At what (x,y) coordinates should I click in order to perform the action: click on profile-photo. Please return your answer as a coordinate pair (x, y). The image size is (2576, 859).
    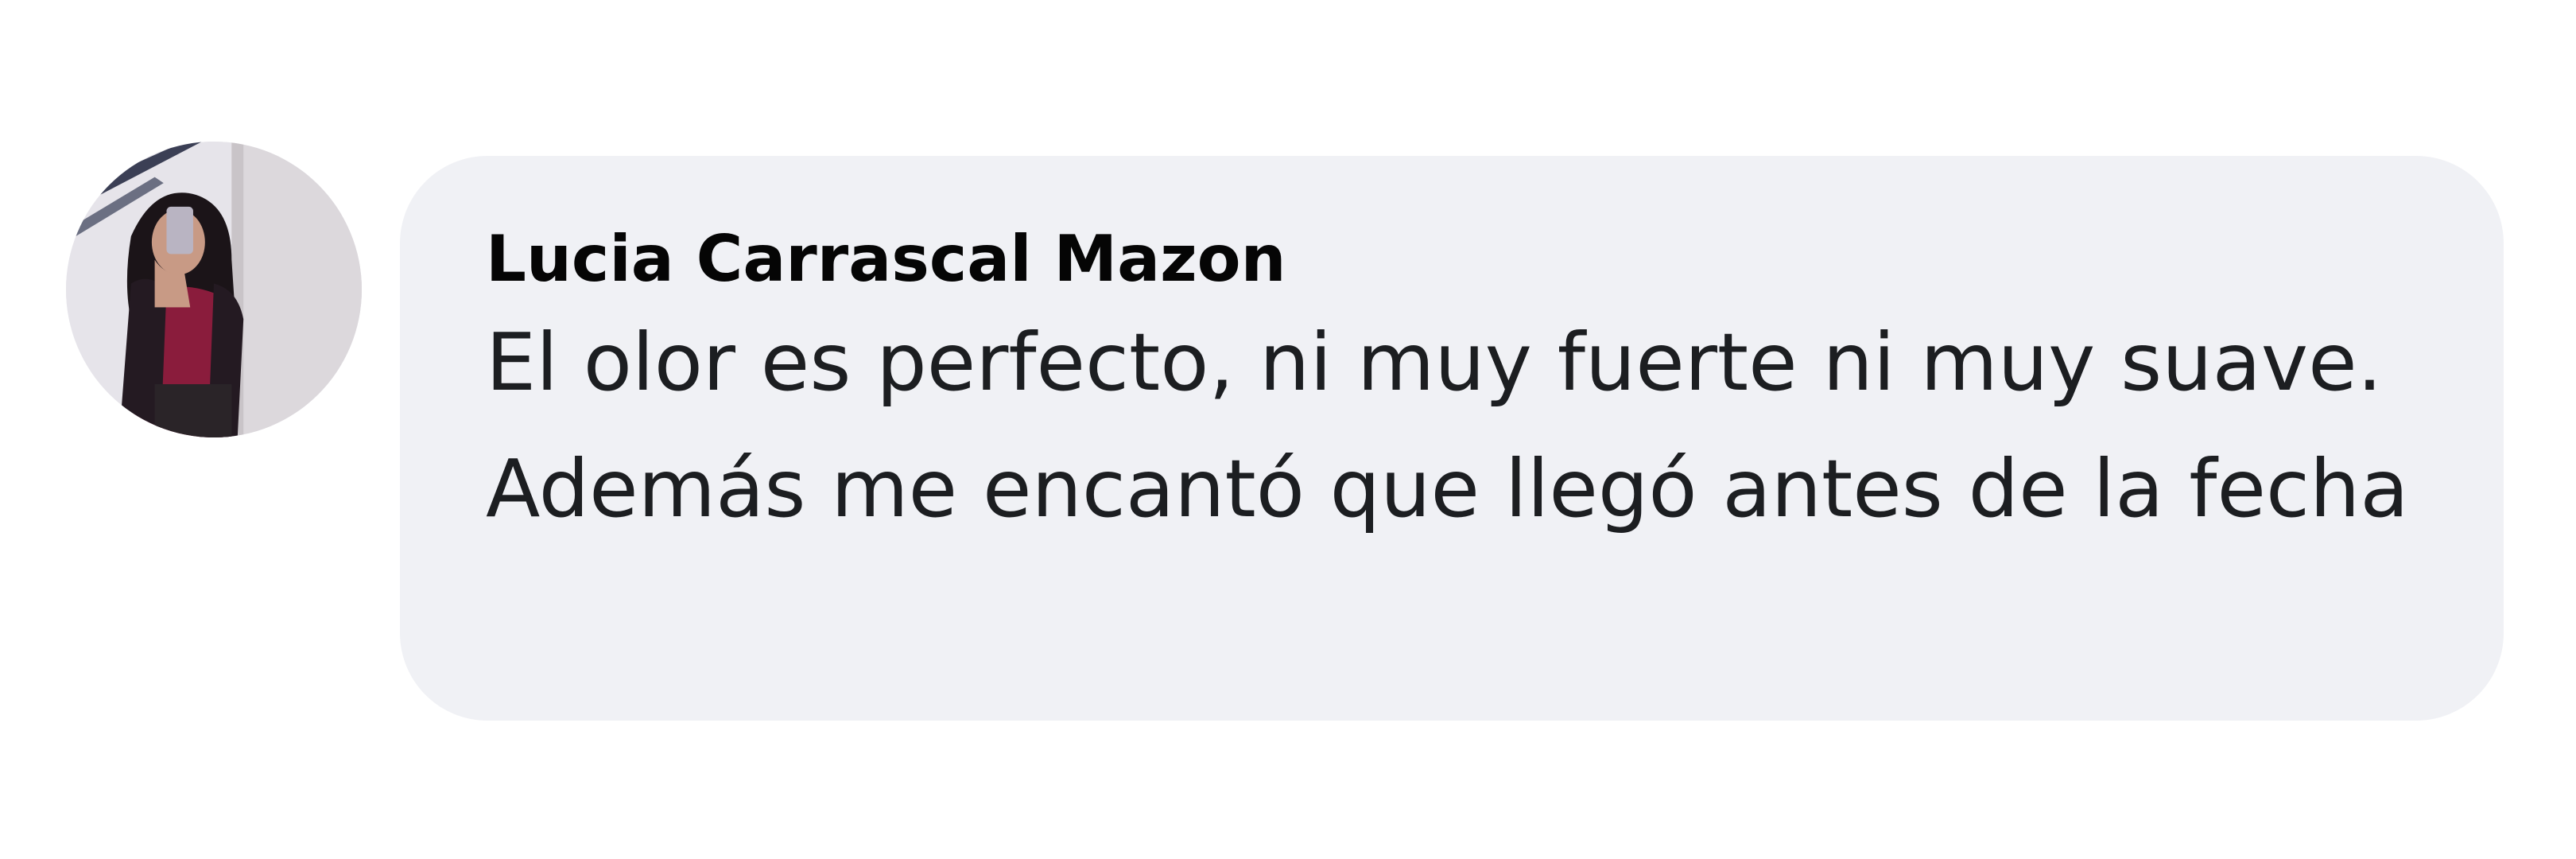
    Looking at the image, I should click on (214, 289).